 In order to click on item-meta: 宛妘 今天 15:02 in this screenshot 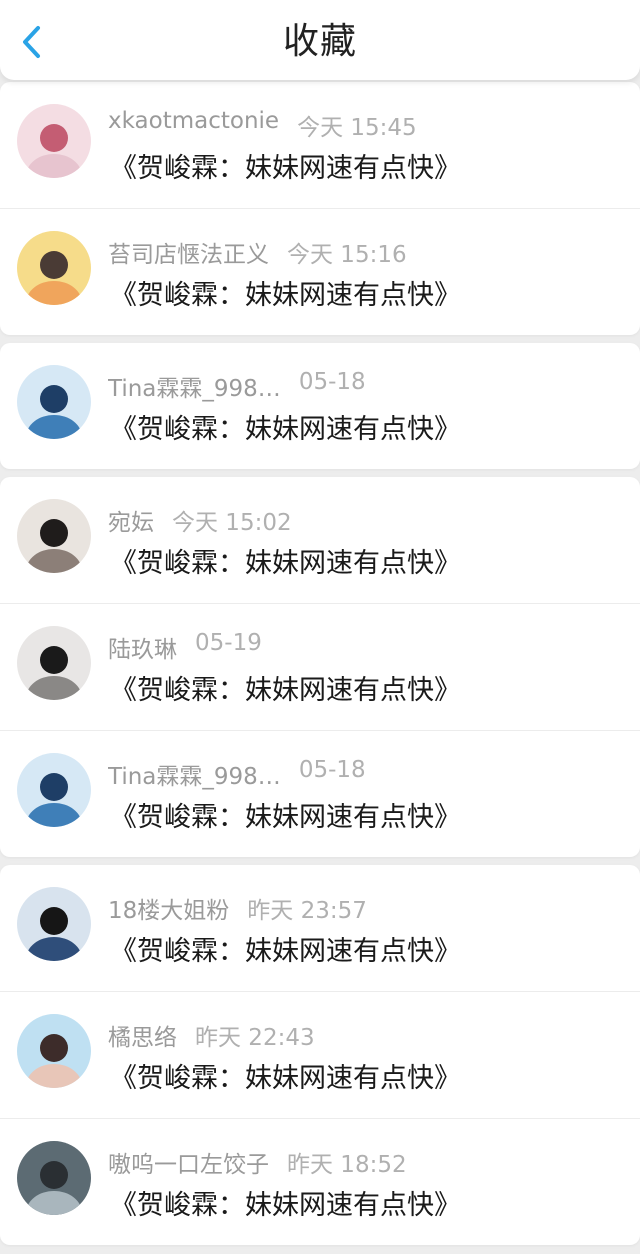, I will do `click(200, 520)`.